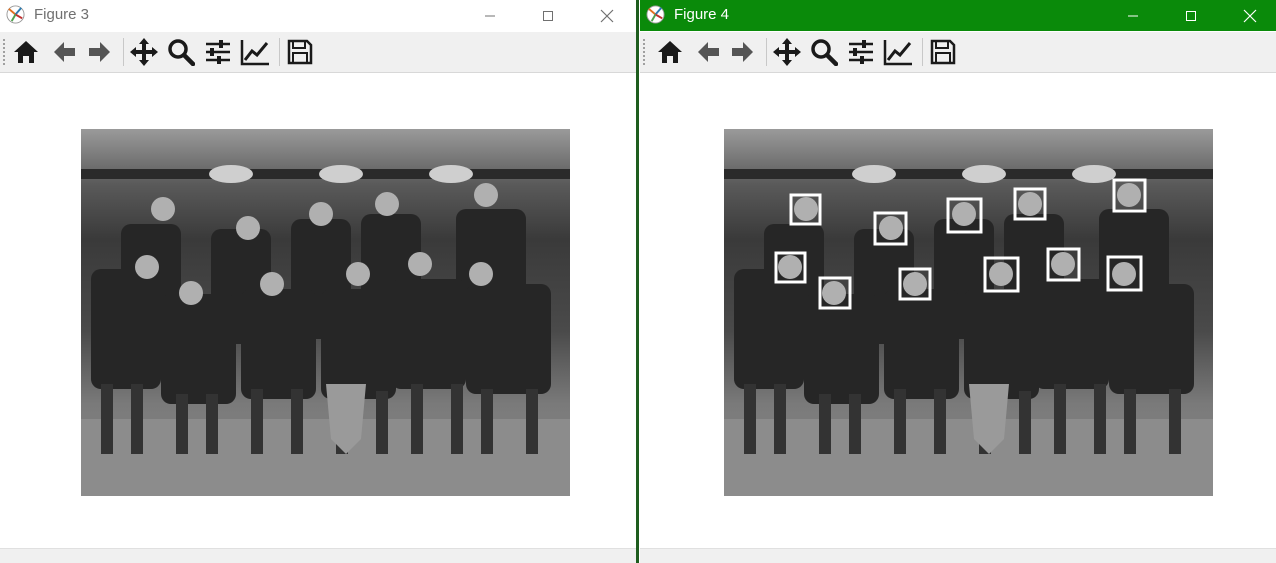 The image size is (1276, 563). What do you see at coordinates (62, 14) in the screenshot?
I see `window-title: Figure 3` at bounding box center [62, 14].